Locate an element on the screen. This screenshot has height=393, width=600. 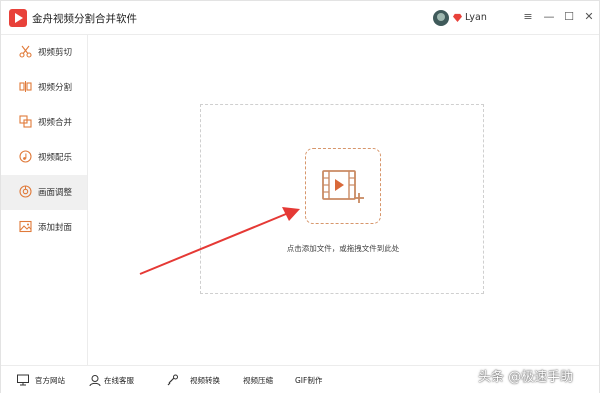
adjust-icon is located at coordinates (25, 191).